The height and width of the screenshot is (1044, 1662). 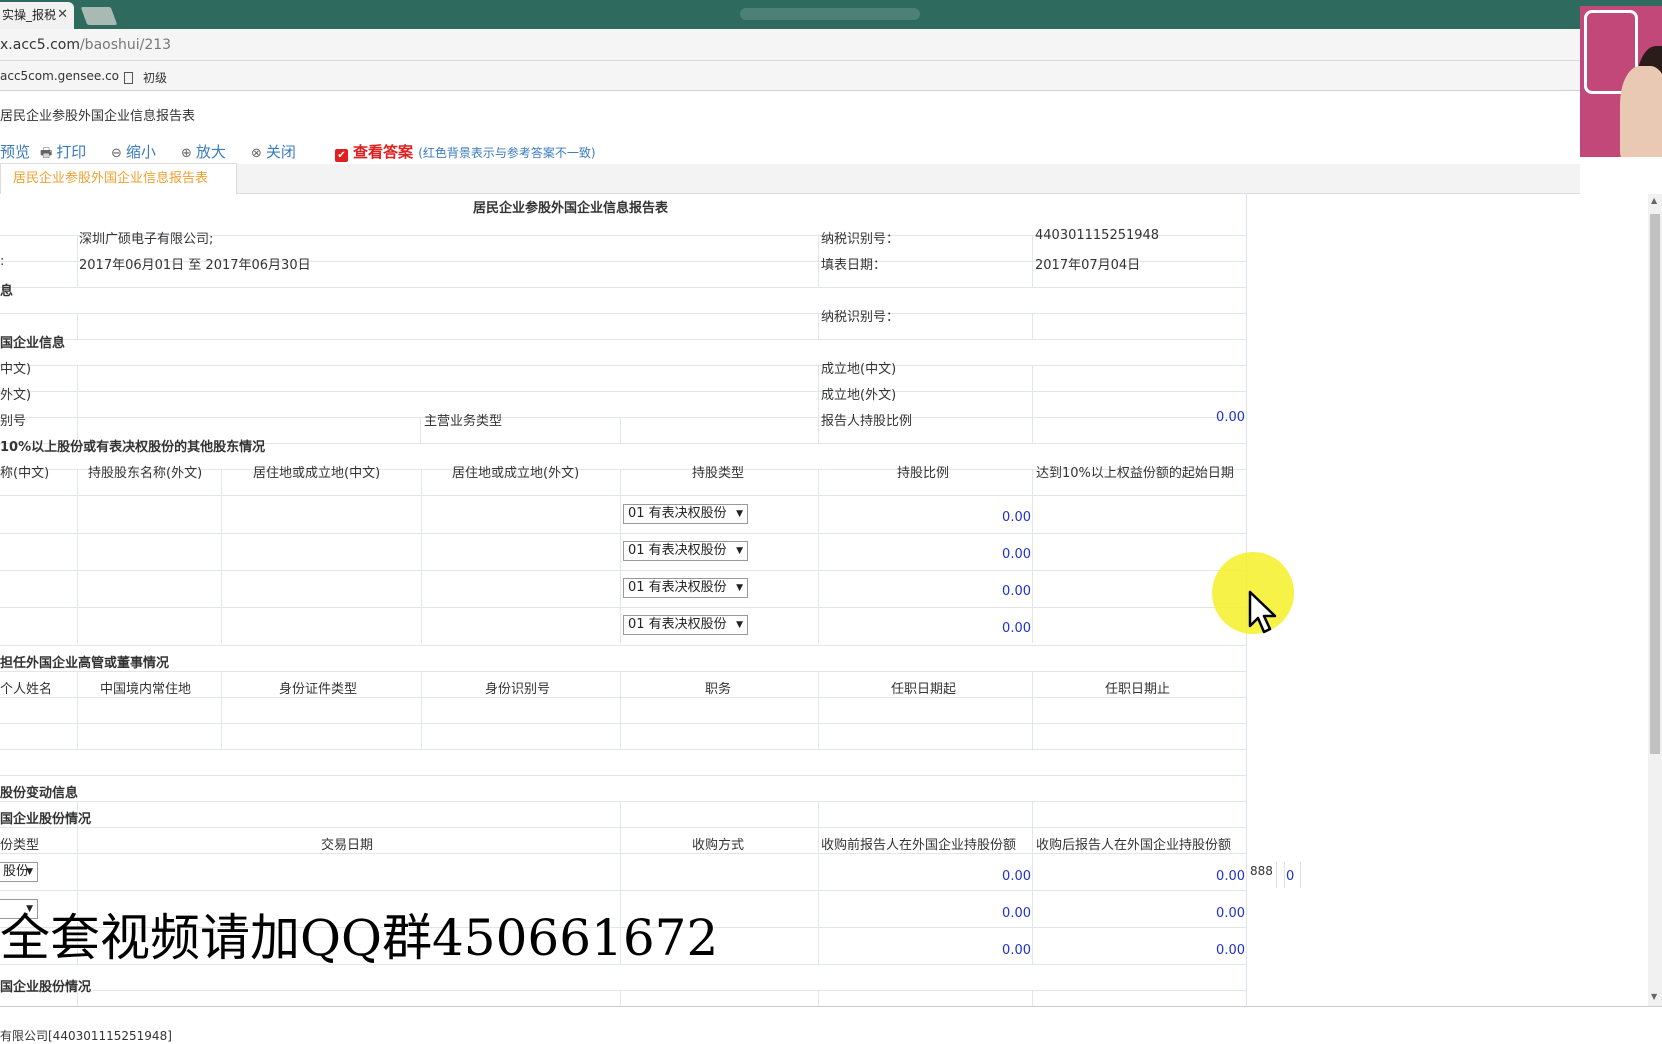 I want to click on zoom-in-button: ⊕ 放大, so click(x=203, y=151).